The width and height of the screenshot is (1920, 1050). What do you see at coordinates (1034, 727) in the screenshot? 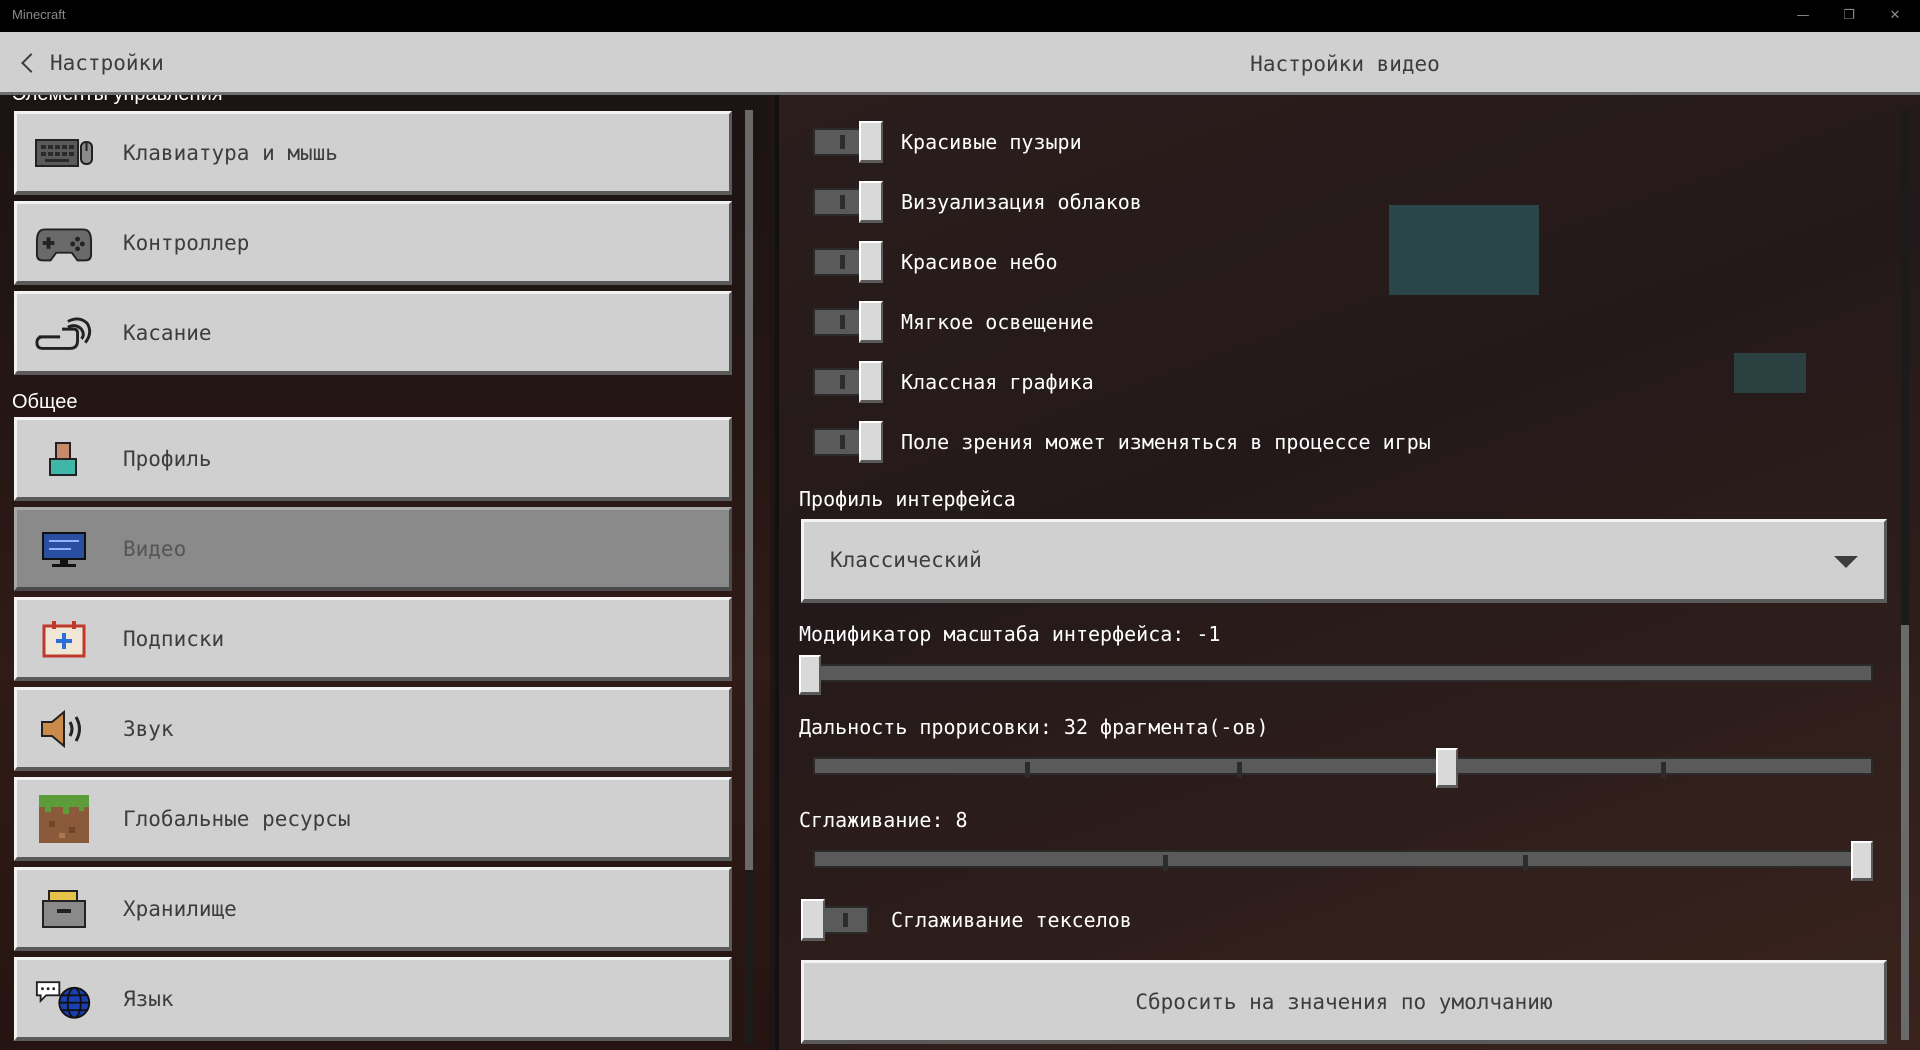
I see `render-distance-label: Дальность прорисовки: 32 фрагмента(-ов)` at bounding box center [1034, 727].